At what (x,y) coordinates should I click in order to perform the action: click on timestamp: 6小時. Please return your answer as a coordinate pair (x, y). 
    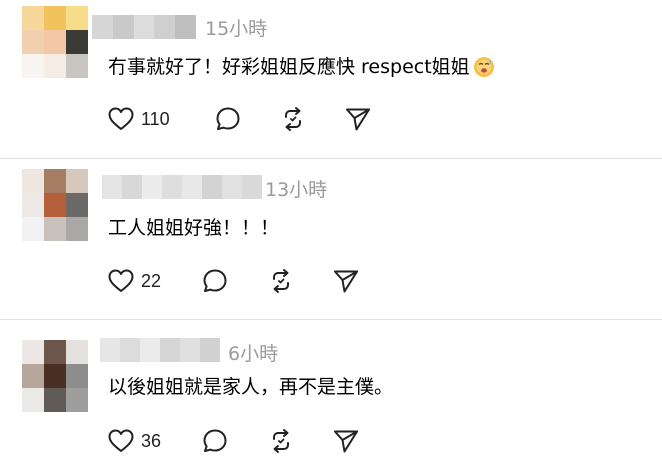
    Looking at the image, I should click on (253, 354).